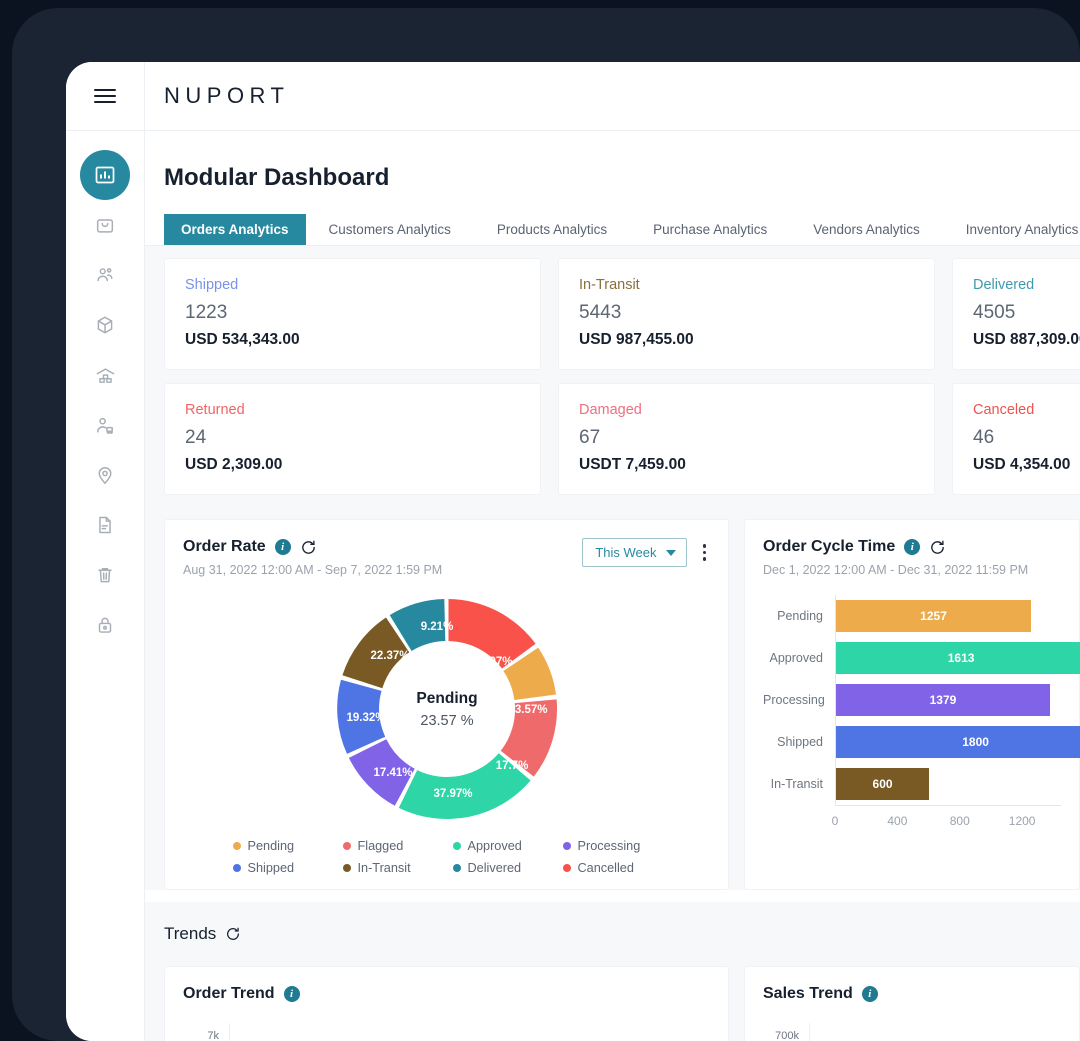 Image resolution: width=1080 pixels, height=1041 pixels. I want to click on bar-track: 600, so click(948, 784).